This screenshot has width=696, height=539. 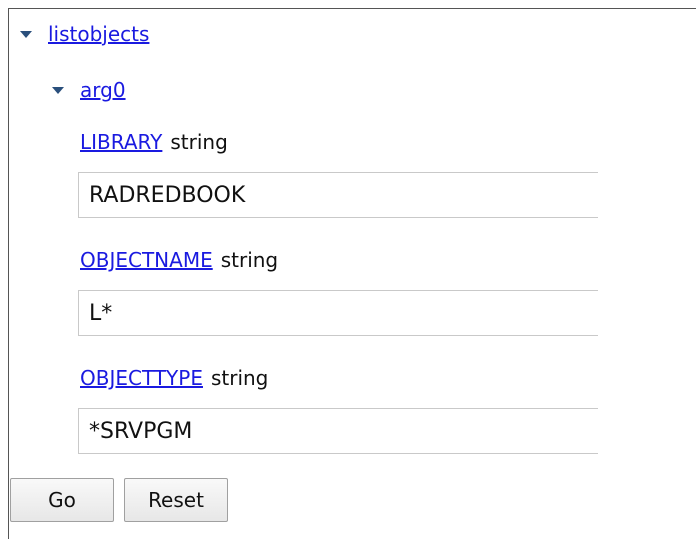 I want to click on tree-node-arg0: arg0, so click(x=89, y=90).